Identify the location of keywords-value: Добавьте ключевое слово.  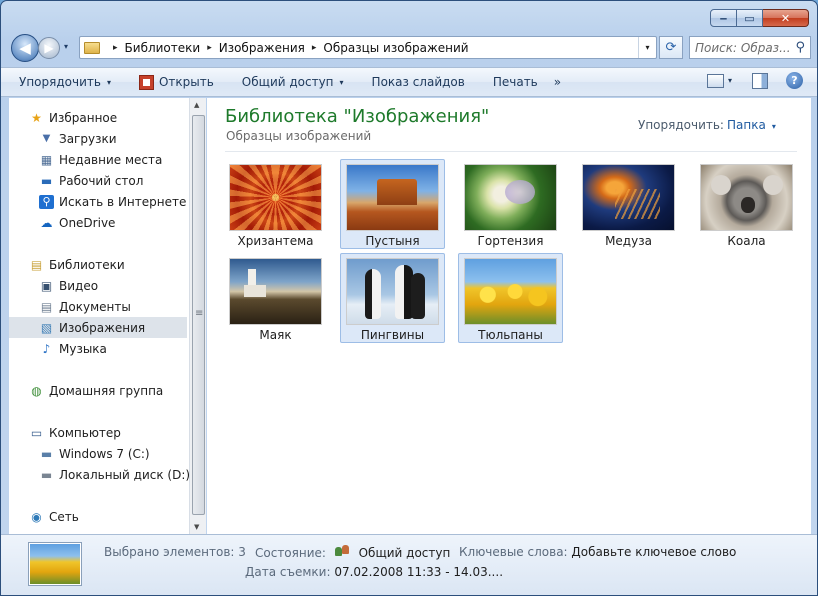
(653, 552).